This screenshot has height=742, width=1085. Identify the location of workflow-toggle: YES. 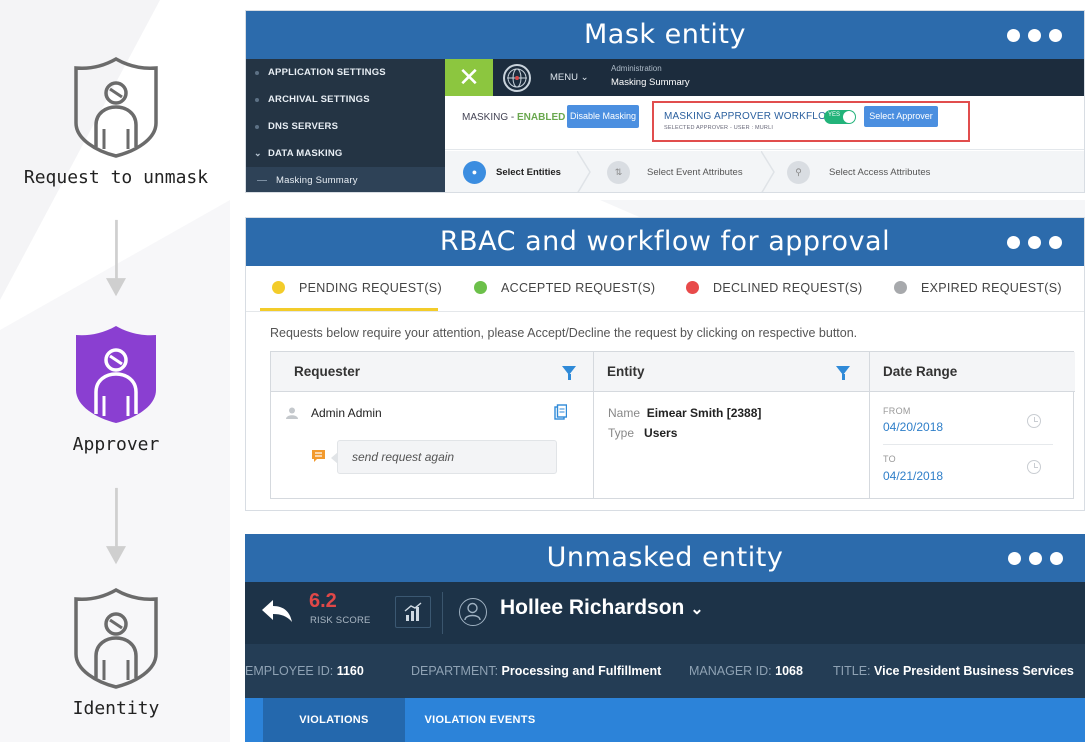
(840, 117).